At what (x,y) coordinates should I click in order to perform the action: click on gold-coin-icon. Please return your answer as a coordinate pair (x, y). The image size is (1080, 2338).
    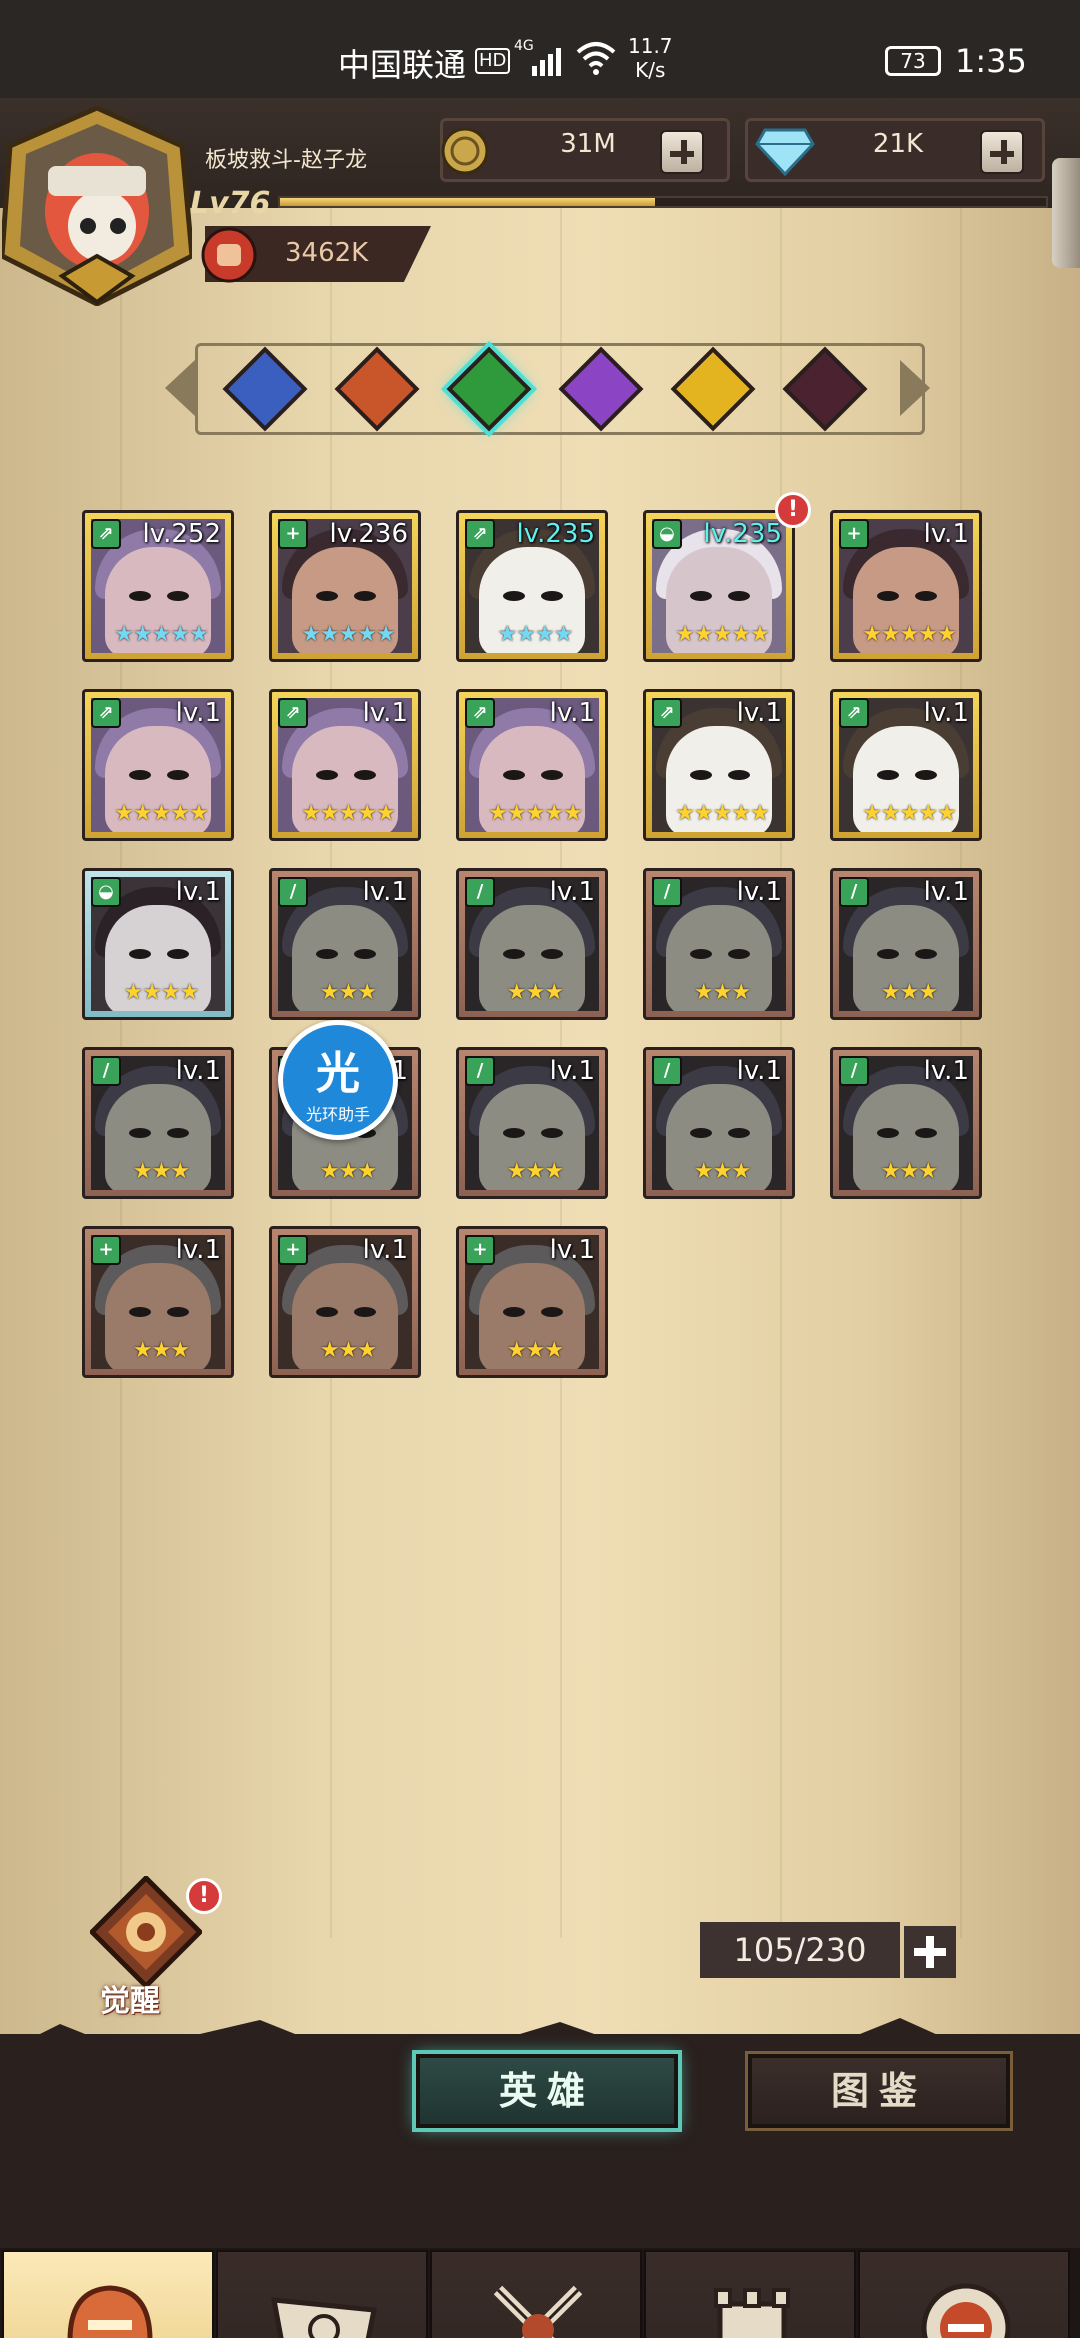
    Looking at the image, I should click on (465, 151).